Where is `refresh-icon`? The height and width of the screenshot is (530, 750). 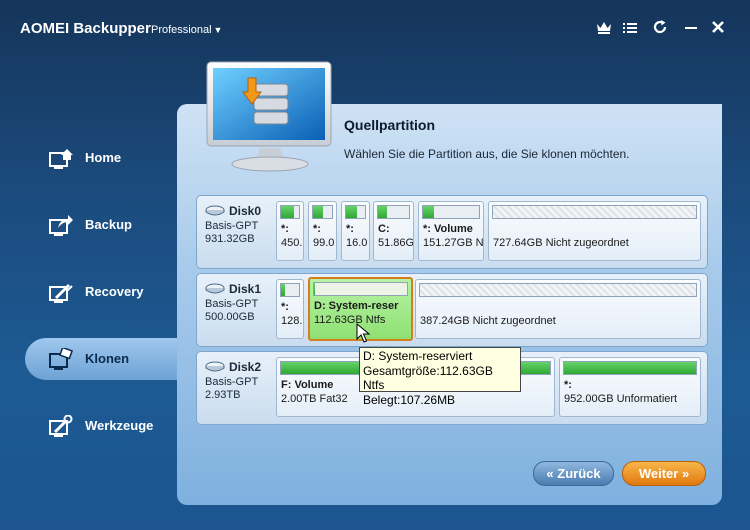
refresh-icon is located at coordinates (660, 30).